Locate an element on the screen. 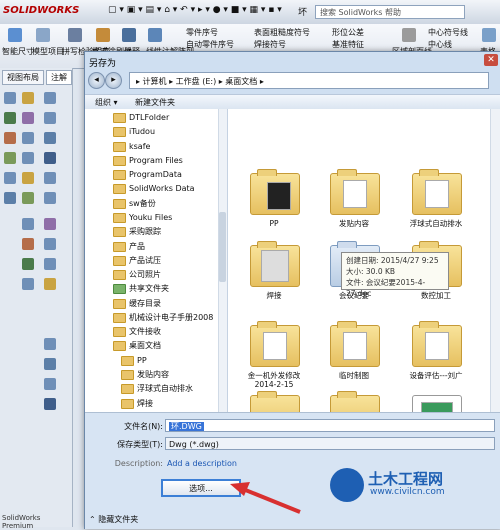 This screenshot has height=530, width=500. ribbon-surface-finish: 表面粗糙度符号 is located at coordinates (282, 32).